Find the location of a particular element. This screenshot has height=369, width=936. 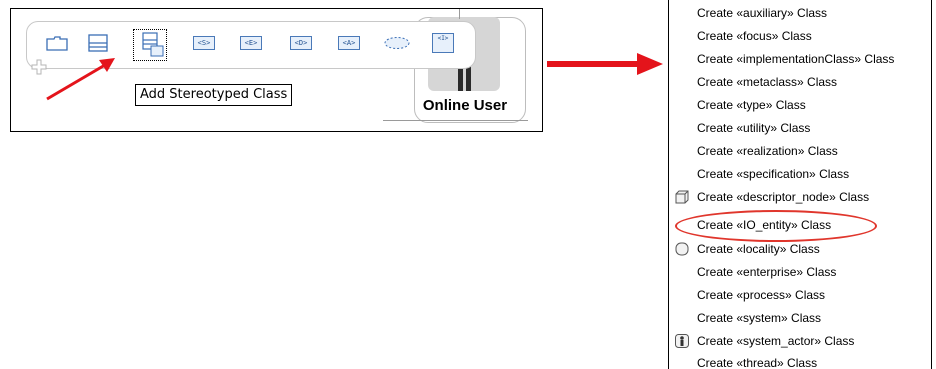

menu-item-implementationclass: Create «implementationClass» Class is located at coordinates (800, 59).